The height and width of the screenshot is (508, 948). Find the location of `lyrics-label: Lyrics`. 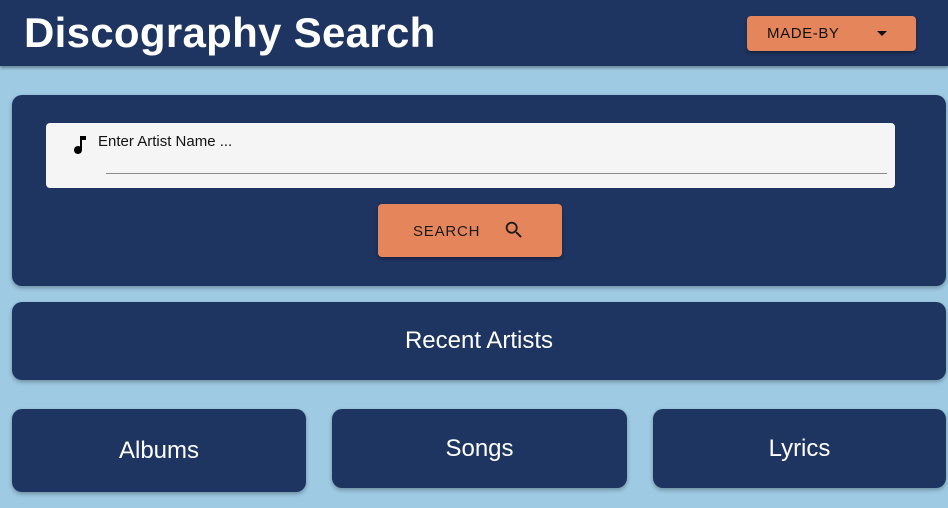

lyrics-label: Lyrics is located at coordinates (799, 448).